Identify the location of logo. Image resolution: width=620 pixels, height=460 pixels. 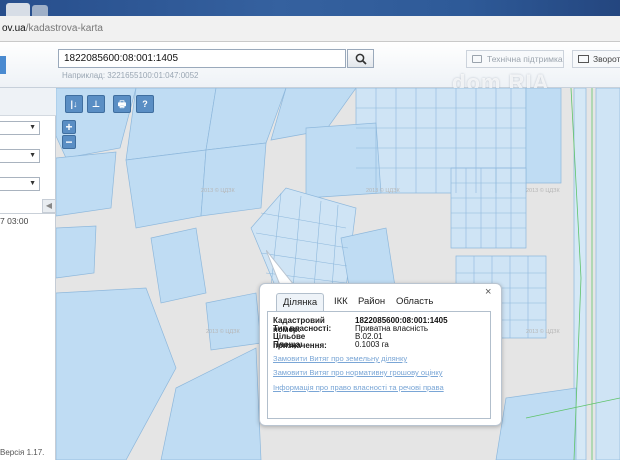
(3, 65).